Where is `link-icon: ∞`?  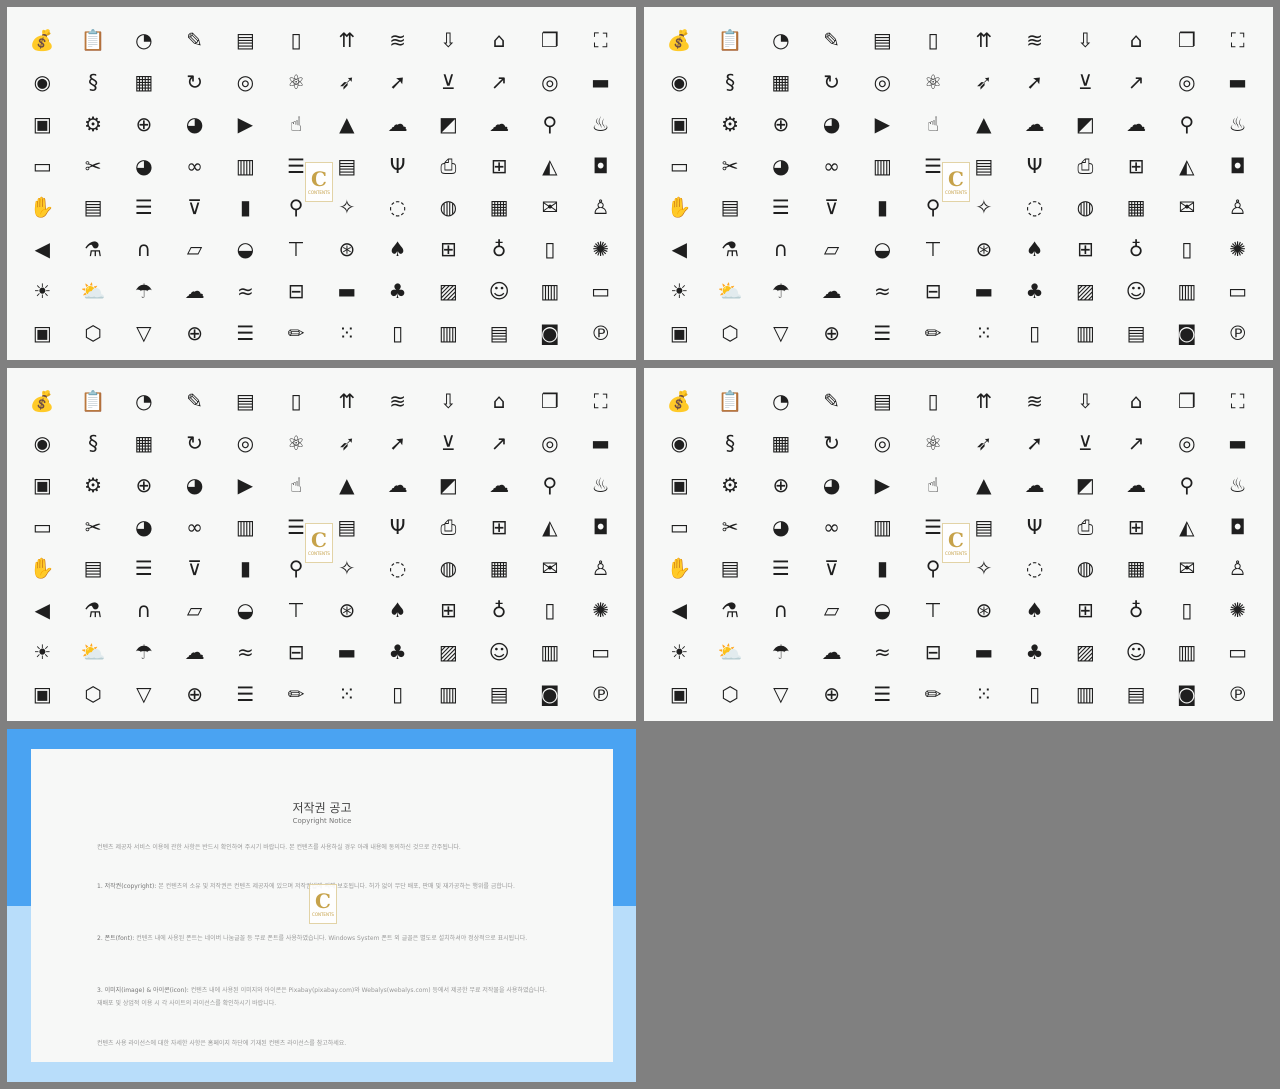
link-icon: ∞ is located at coordinates (831, 165).